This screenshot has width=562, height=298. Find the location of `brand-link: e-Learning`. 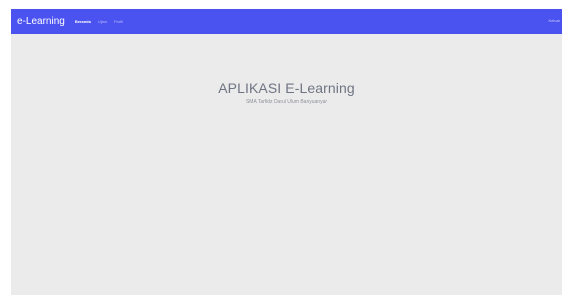

brand-link: e-Learning is located at coordinates (41, 21).